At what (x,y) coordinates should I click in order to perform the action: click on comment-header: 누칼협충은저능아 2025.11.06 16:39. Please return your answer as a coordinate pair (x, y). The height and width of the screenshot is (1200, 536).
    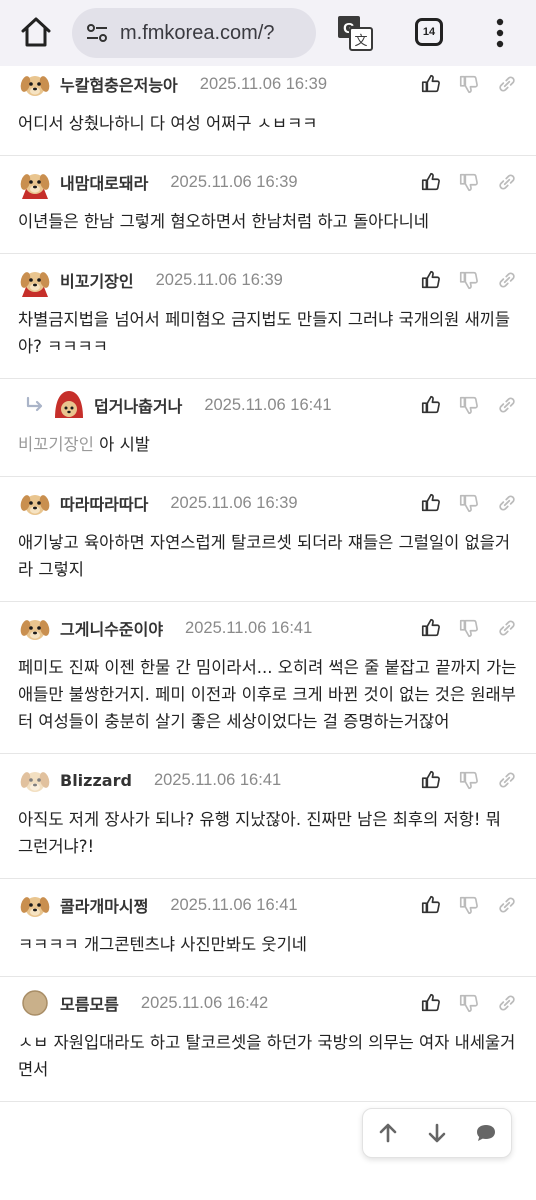
    Looking at the image, I should click on (268, 88).